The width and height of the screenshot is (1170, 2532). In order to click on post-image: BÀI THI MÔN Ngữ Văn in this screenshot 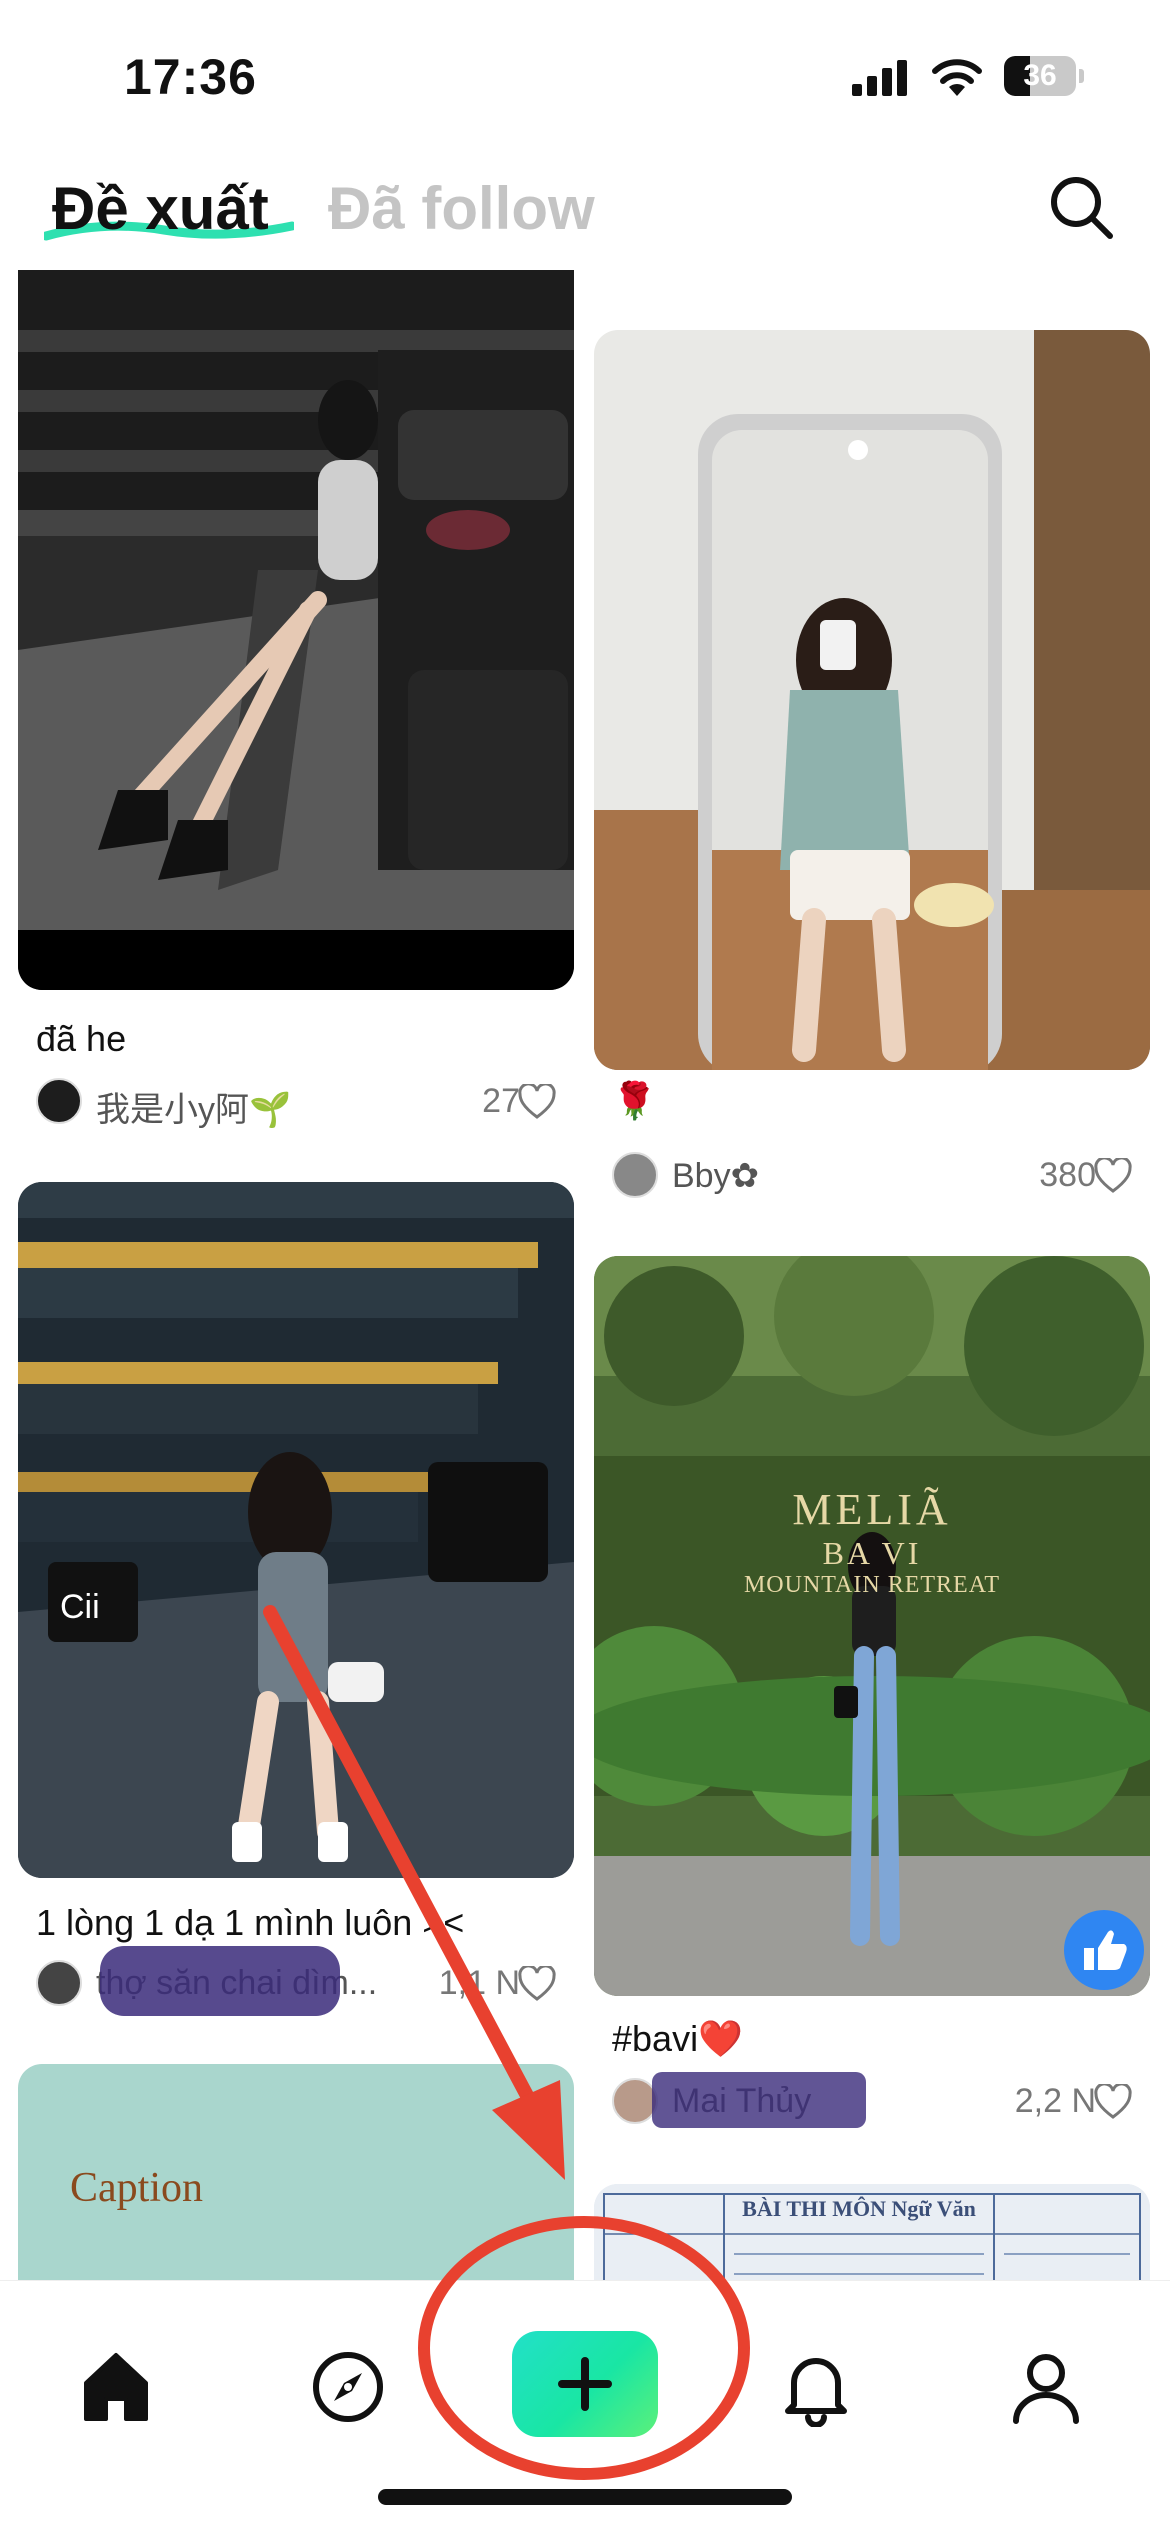, I will do `click(872, 2232)`.